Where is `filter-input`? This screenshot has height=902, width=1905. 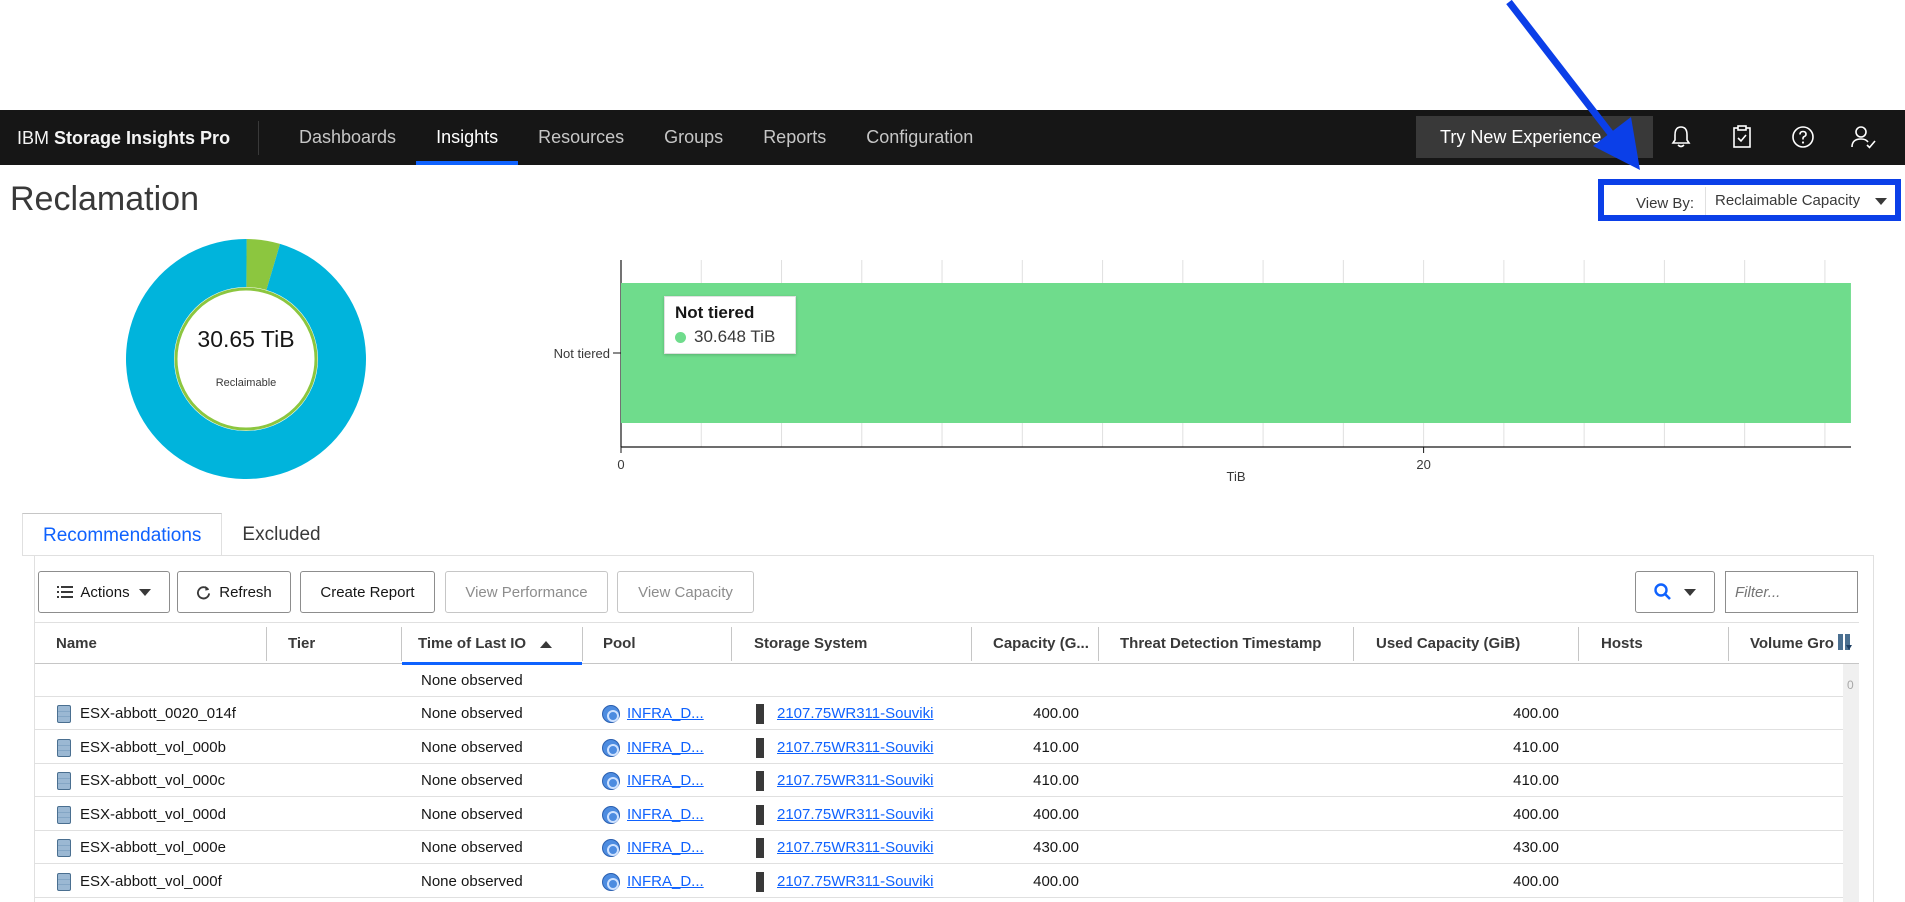
filter-input is located at coordinates (1791, 592).